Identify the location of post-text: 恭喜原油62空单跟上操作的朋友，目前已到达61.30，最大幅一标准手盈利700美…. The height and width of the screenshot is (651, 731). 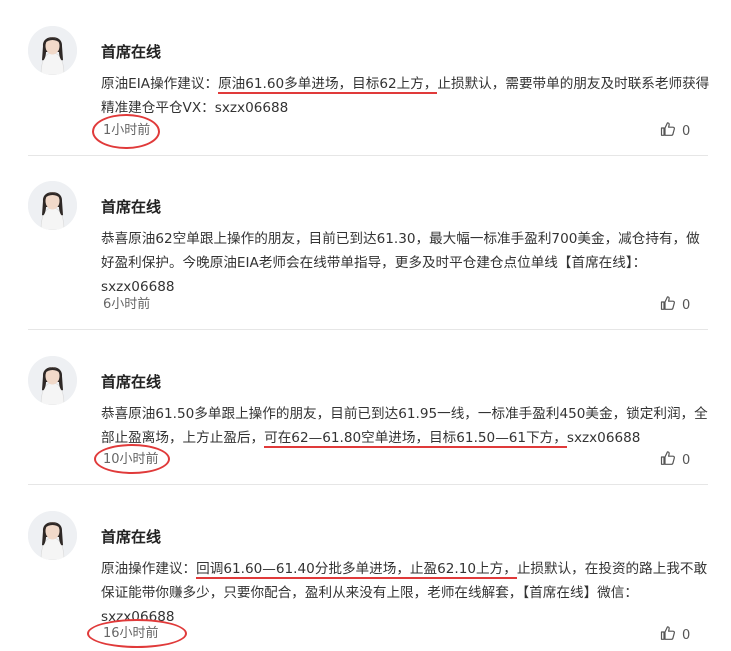
(406, 263).